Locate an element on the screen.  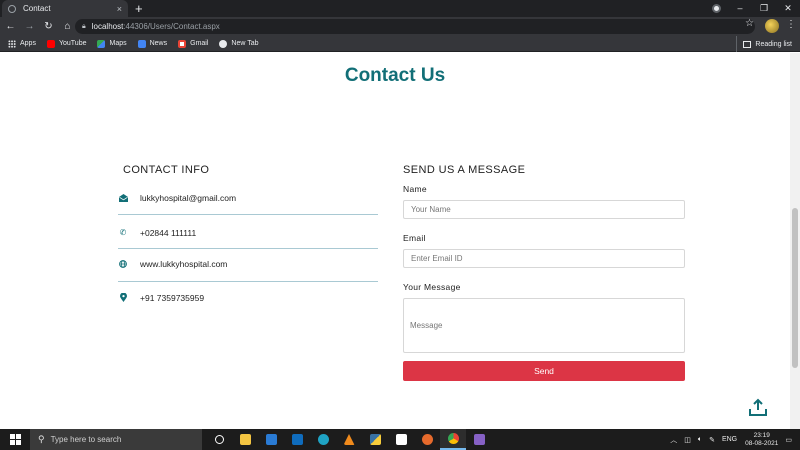
file-explorer-icon is located at coordinates (245, 439).